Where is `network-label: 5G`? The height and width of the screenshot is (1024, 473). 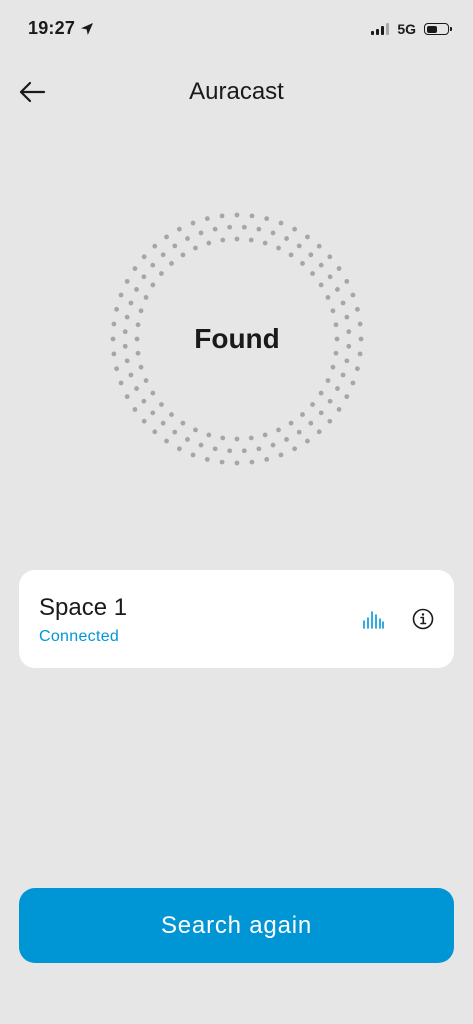
network-label: 5G is located at coordinates (406, 29).